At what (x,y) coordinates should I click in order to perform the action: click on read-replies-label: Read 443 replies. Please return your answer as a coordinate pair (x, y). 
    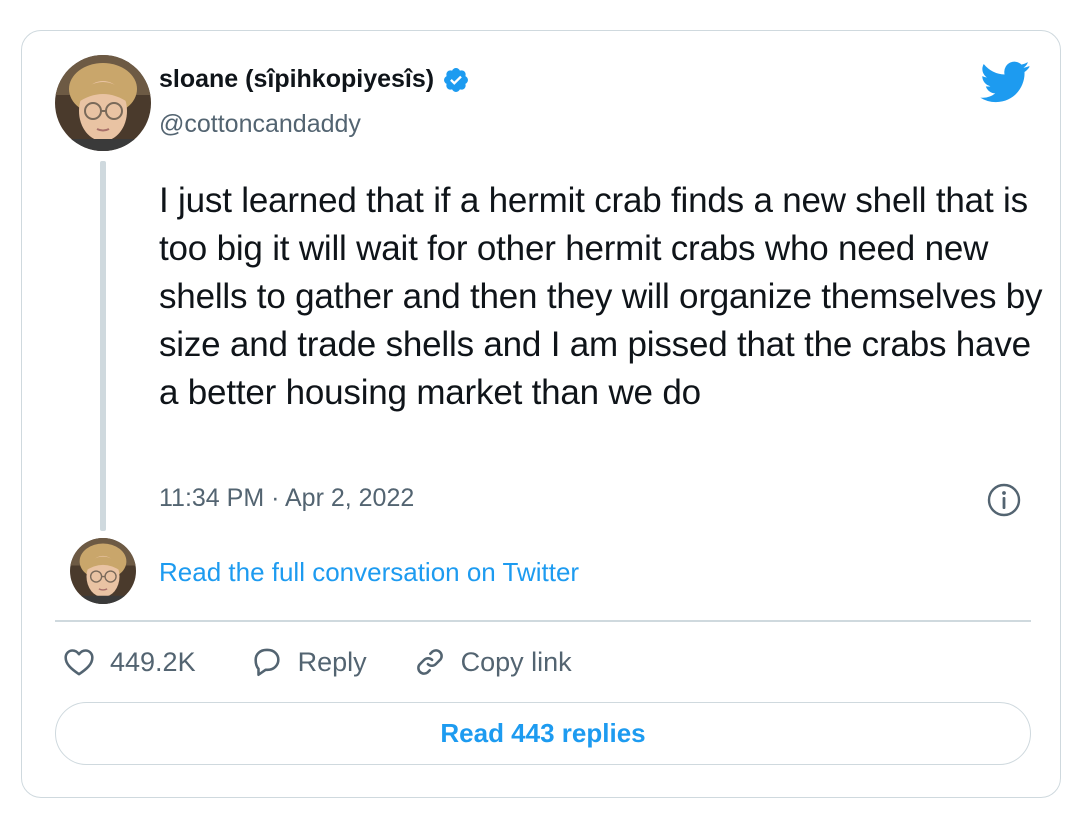
    Looking at the image, I should click on (543, 733).